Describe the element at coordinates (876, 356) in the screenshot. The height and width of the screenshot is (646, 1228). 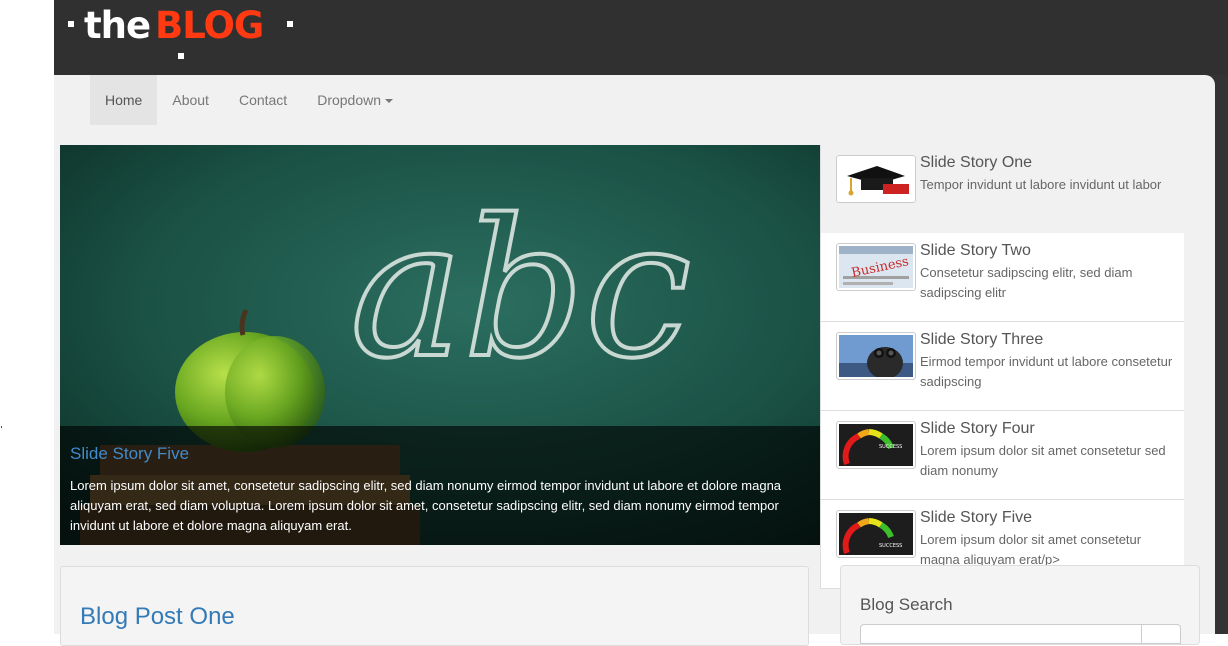
I see `binoculars-man-icon` at that location.